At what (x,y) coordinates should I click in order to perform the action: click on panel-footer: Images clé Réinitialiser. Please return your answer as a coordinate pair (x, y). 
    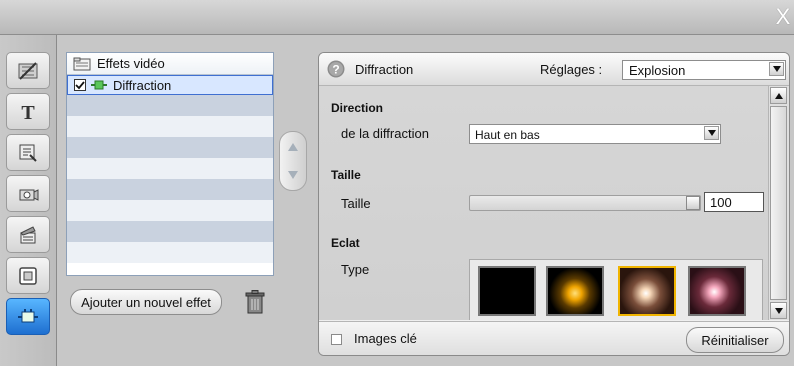
    Looking at the image, I should click on (554, 338).